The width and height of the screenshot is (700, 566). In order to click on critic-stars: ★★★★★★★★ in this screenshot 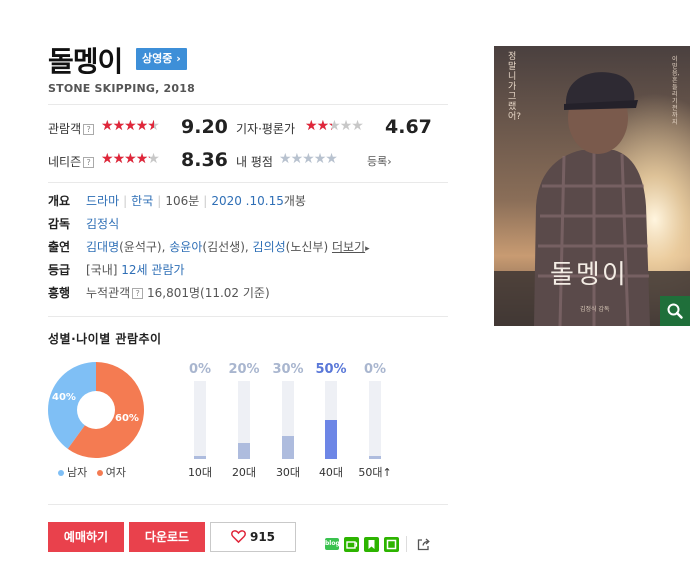, I will do `click(334, 126)`.